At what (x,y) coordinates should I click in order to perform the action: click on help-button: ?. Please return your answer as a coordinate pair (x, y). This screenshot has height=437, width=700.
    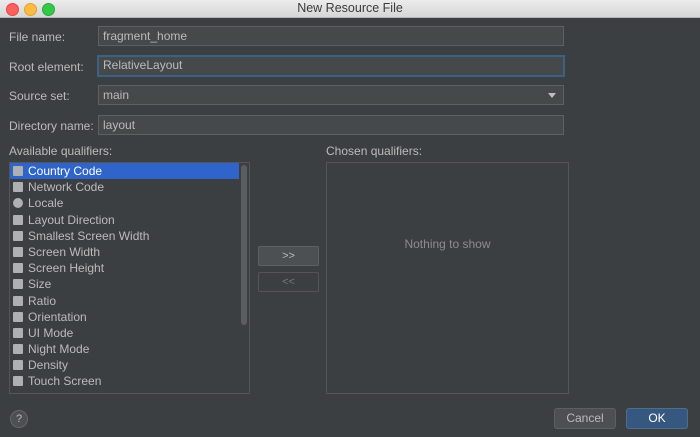
    Looking at the image, I should click on (19, 419).